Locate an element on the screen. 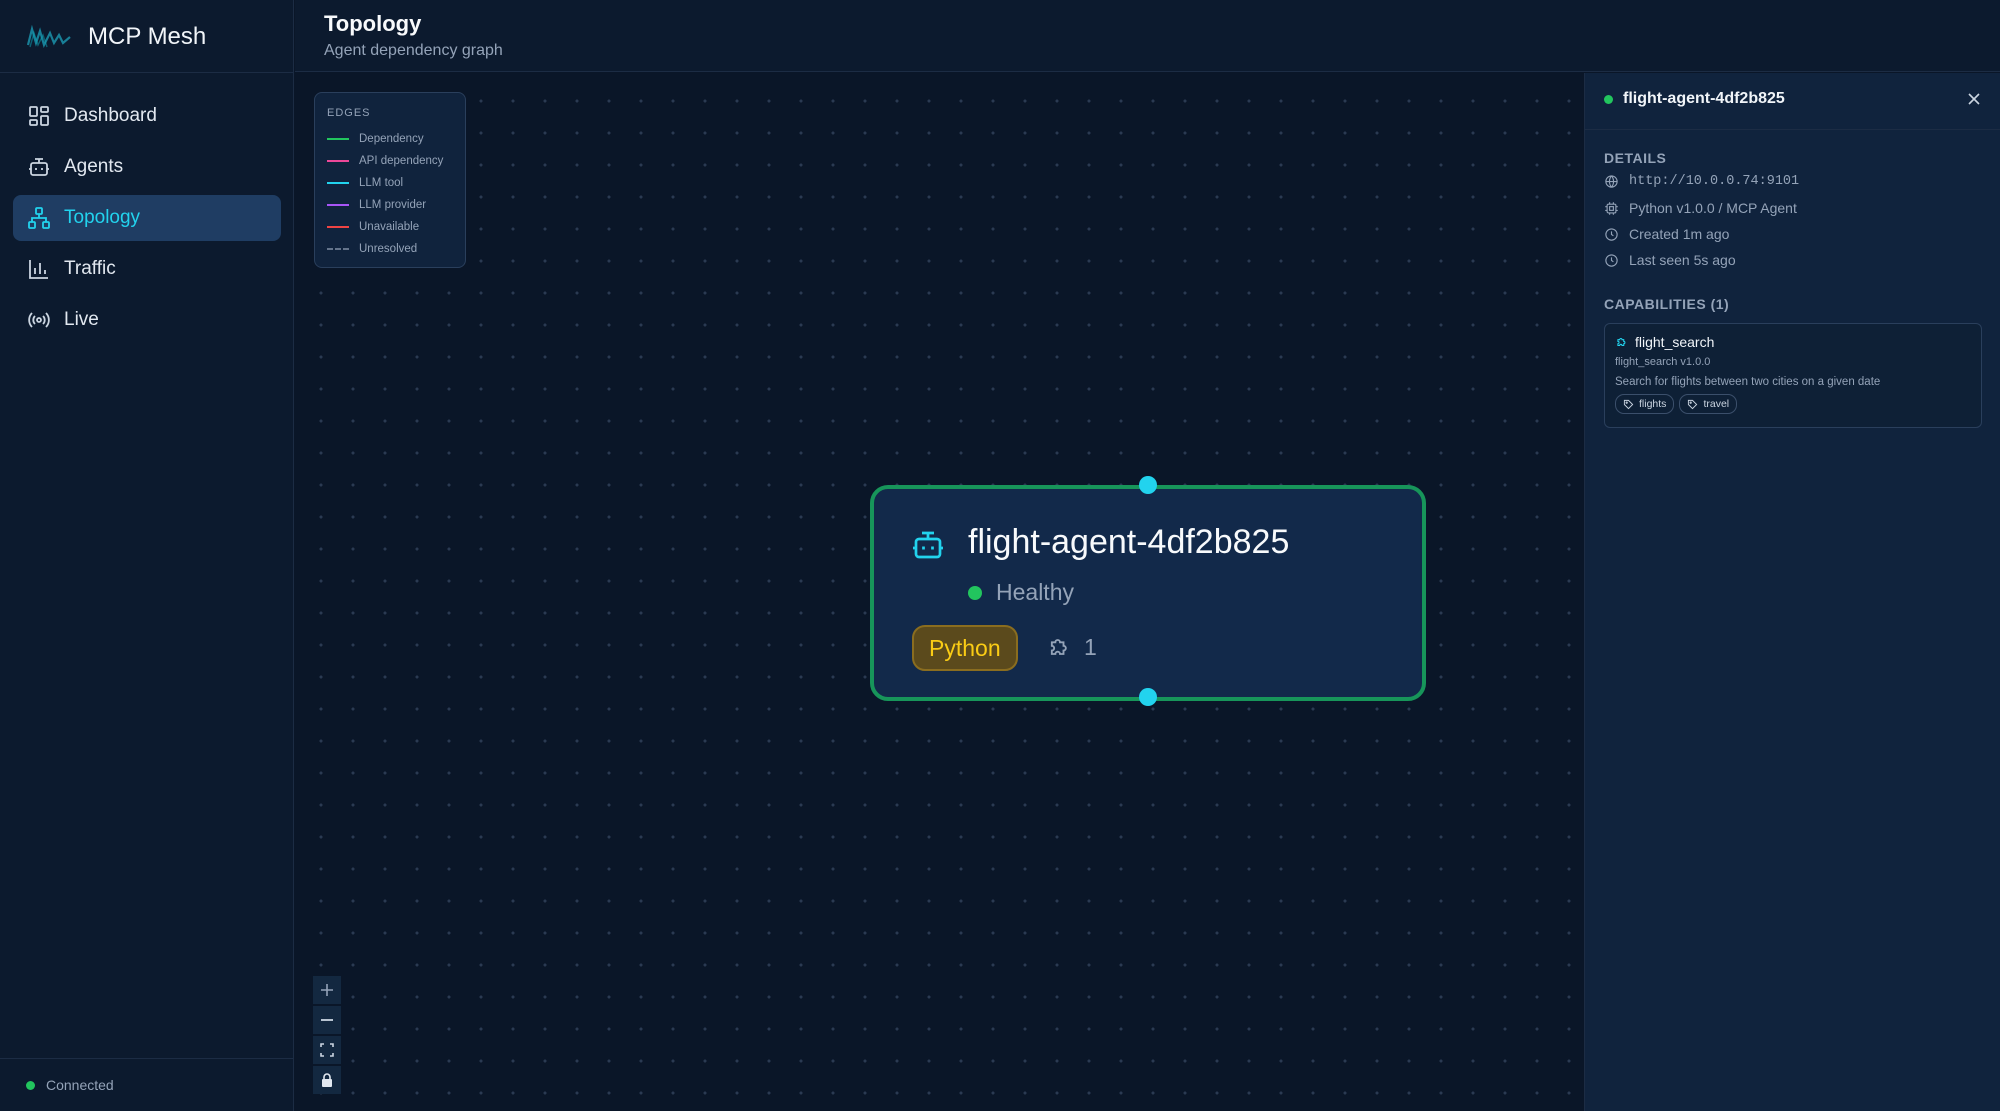  capability-tags: flights travel is located at coordinates (1793, 404).